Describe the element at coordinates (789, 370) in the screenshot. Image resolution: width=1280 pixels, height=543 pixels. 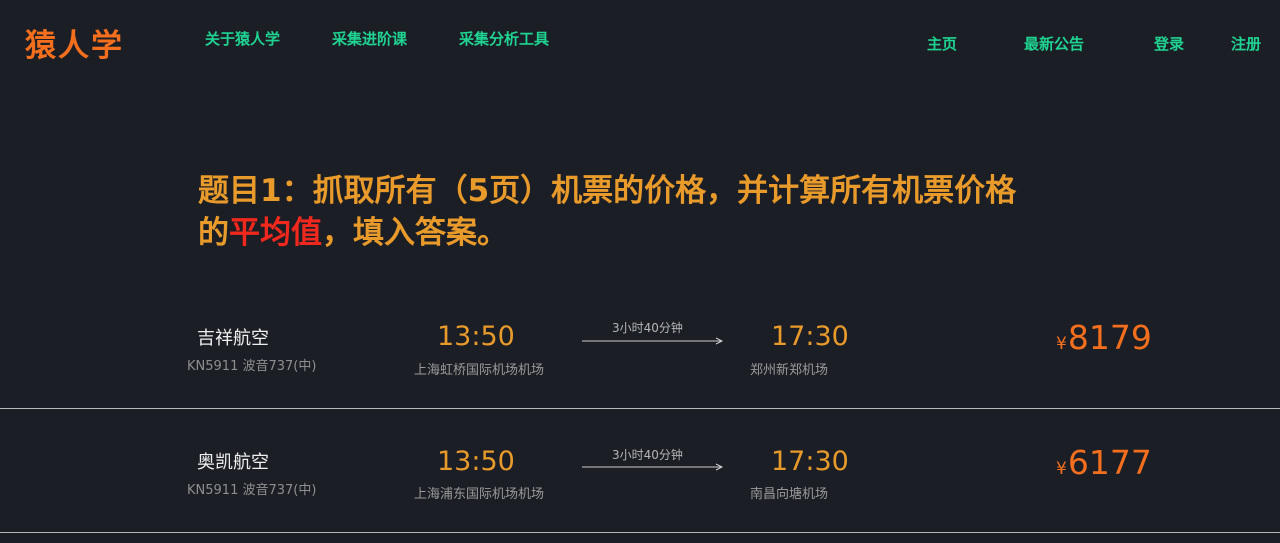
I see `arrival-airport: 郑州新郑机场` at that location.